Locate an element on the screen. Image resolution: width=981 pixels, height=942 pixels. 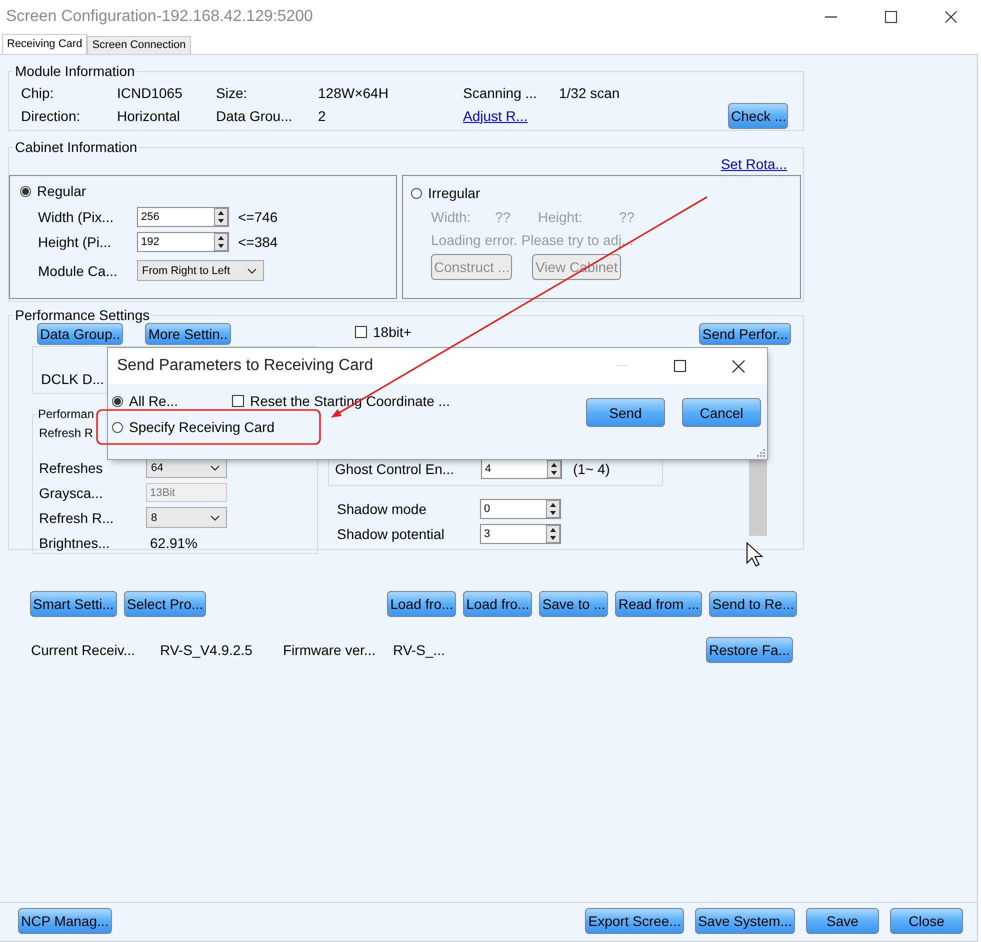
section-title: Module Information is located at coordinates (75, 71).